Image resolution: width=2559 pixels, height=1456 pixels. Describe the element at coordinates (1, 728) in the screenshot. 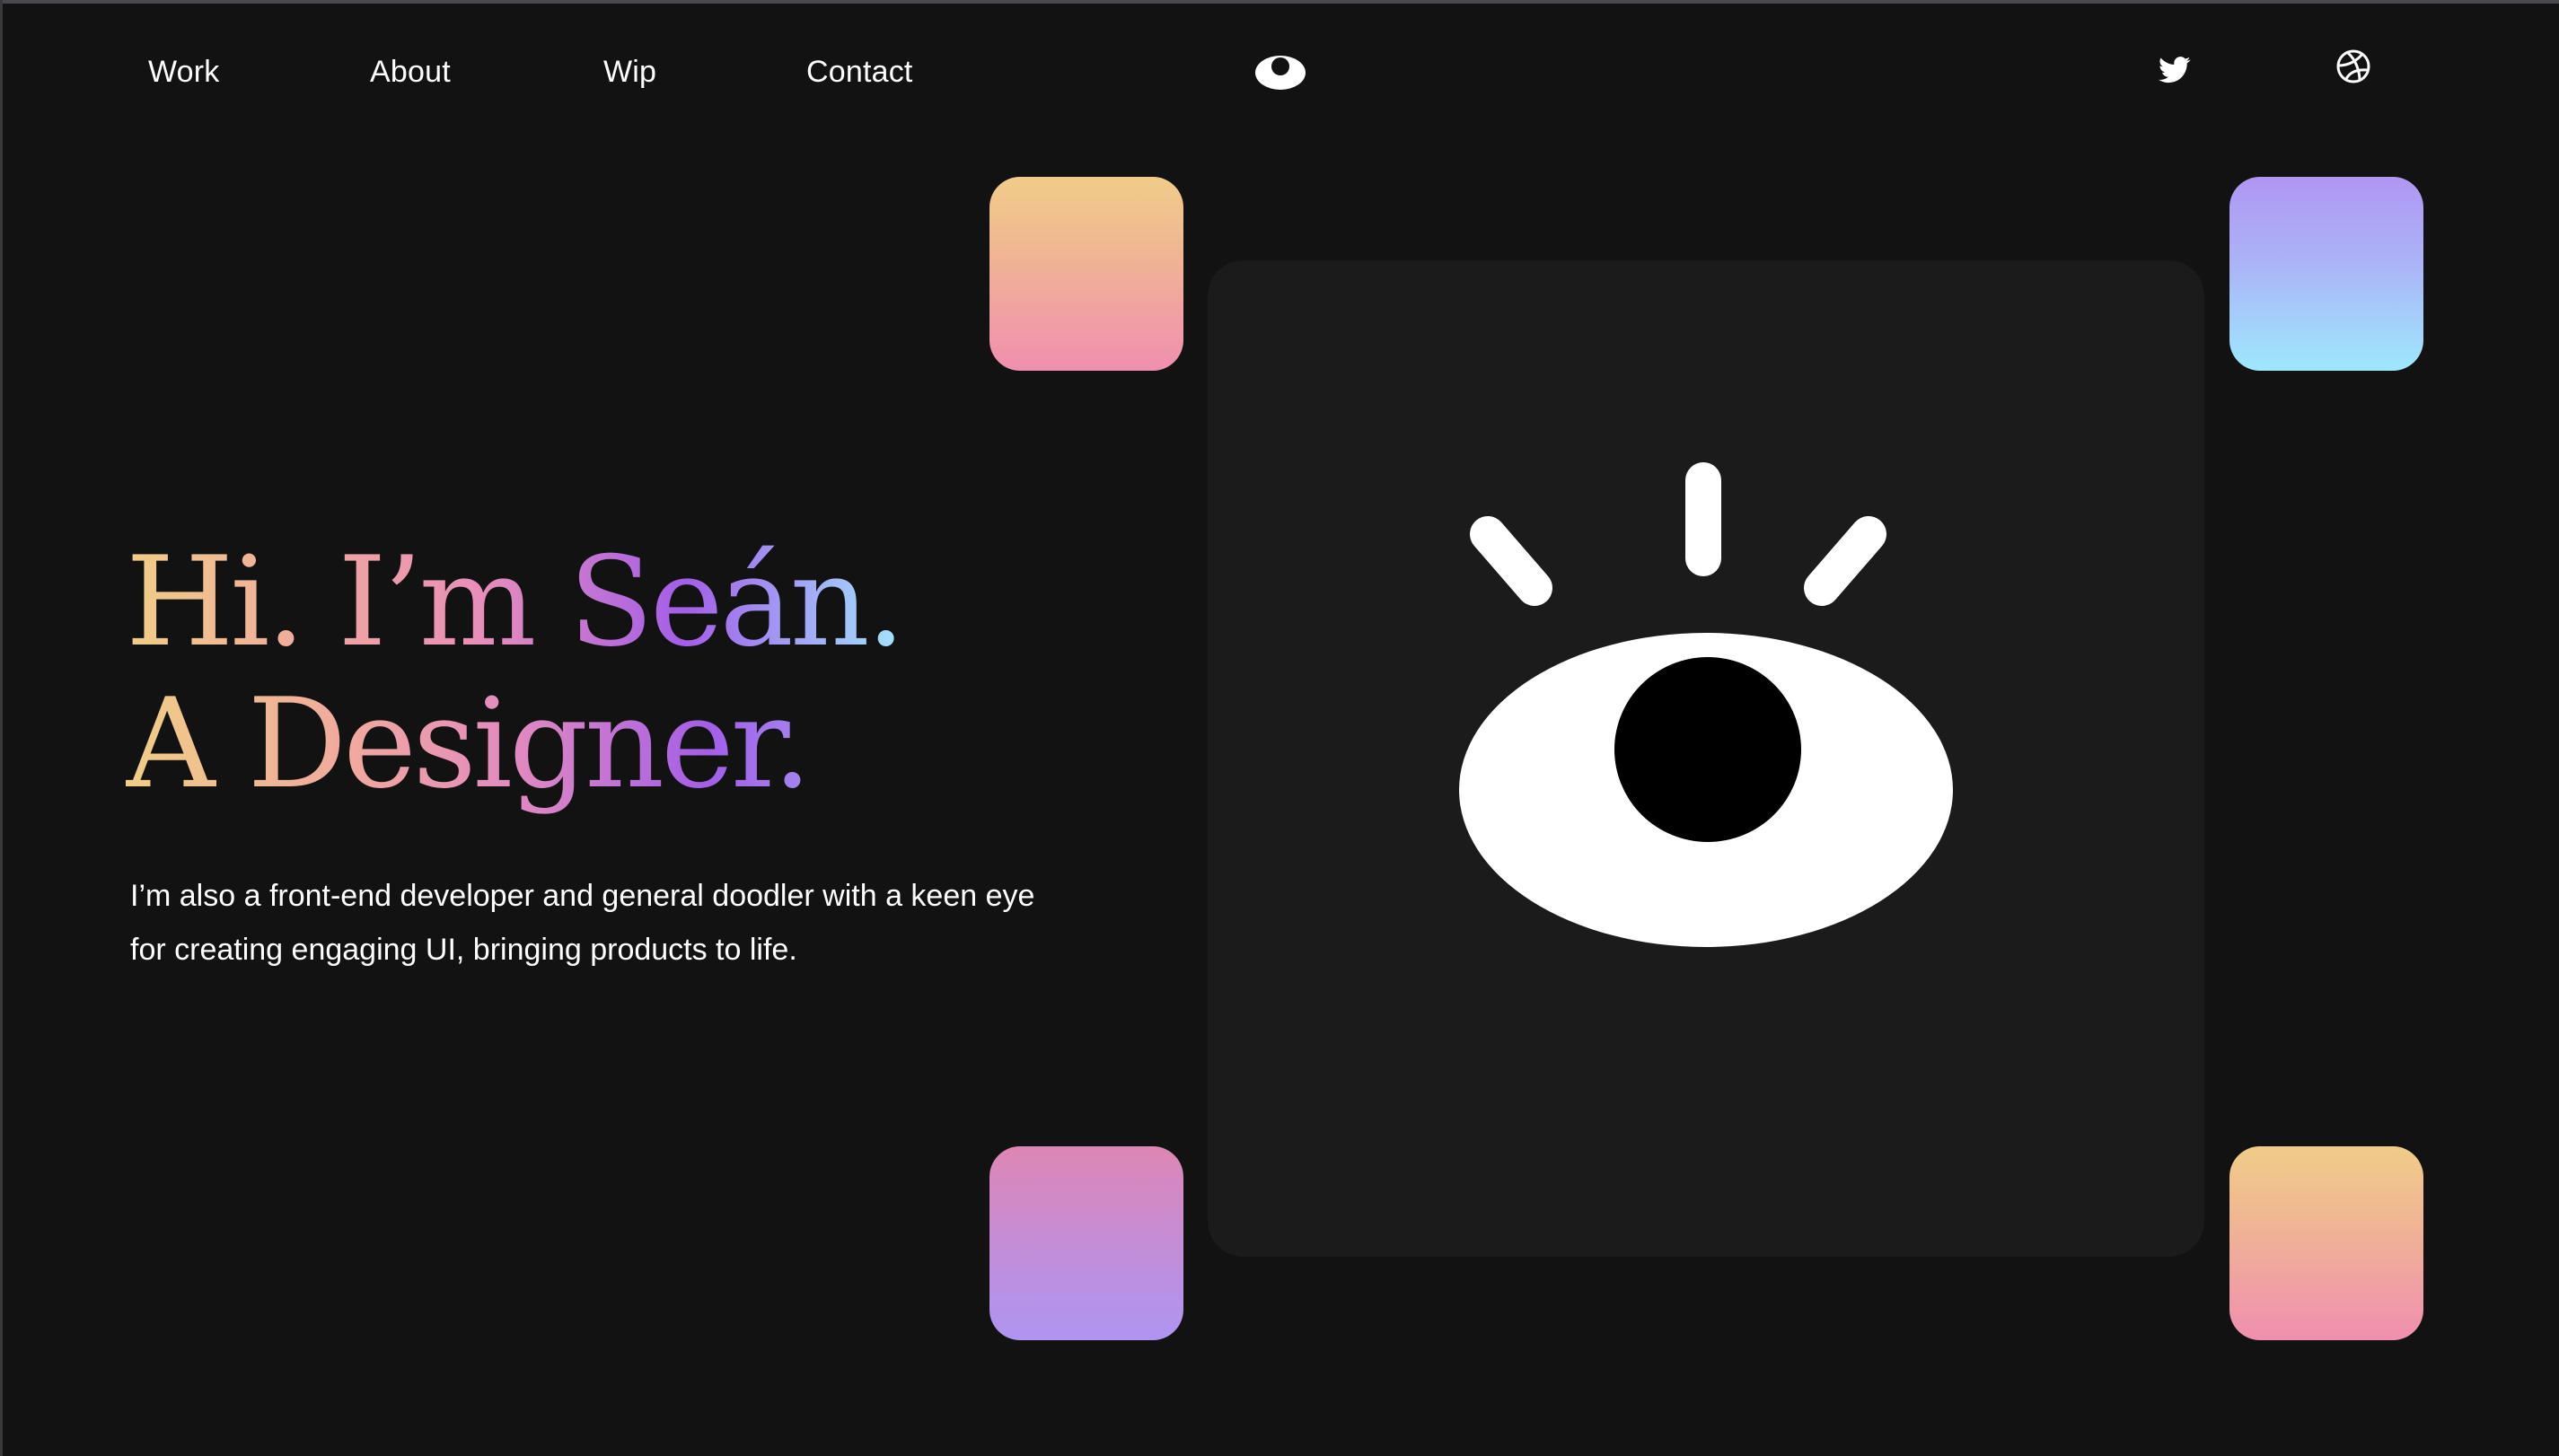

I see `window-left-edge` at that location.